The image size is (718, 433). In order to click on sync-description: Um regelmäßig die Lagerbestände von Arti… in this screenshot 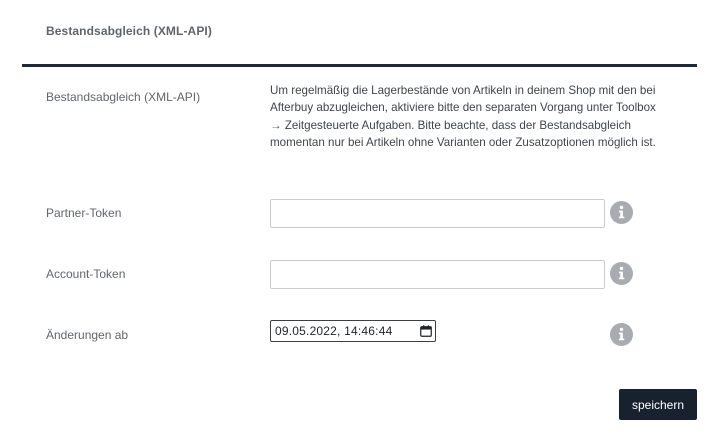, I will do `click(463, 117)`.